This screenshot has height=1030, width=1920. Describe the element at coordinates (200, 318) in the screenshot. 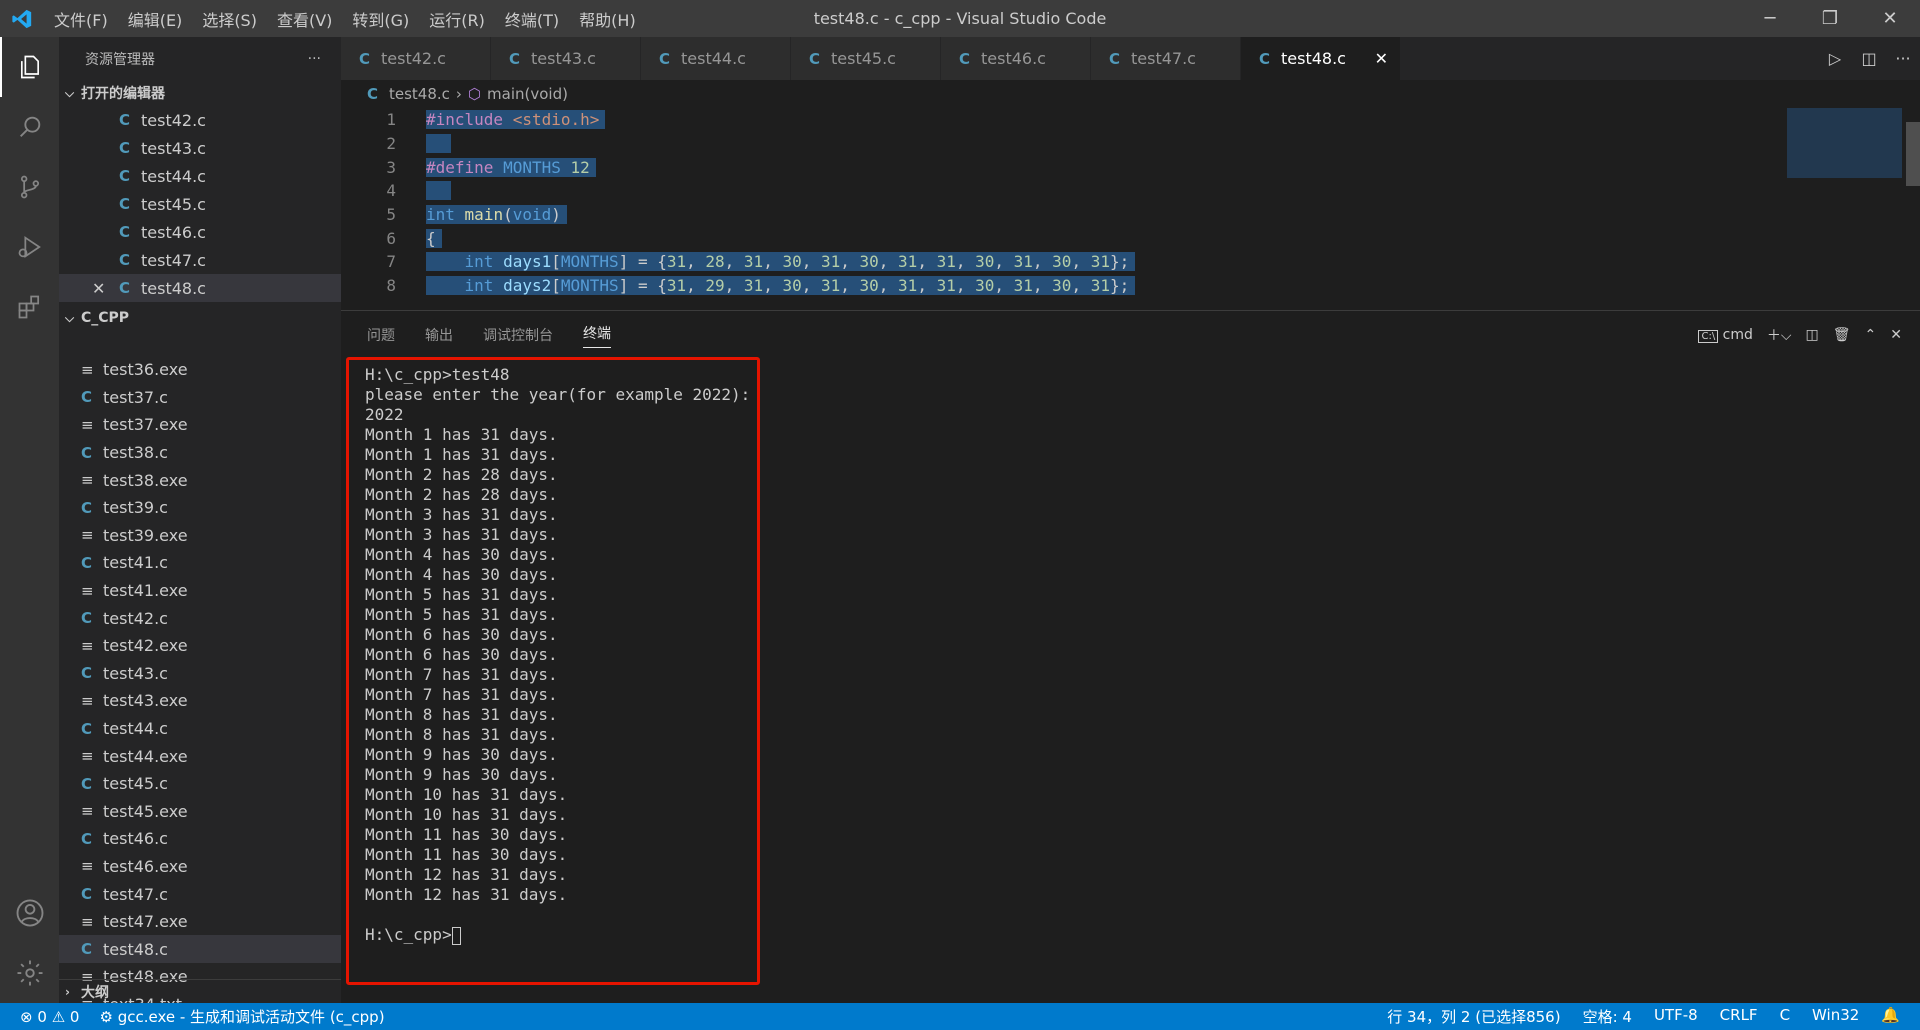

I see `folder-section: ⌵ C_CPP` at that location.